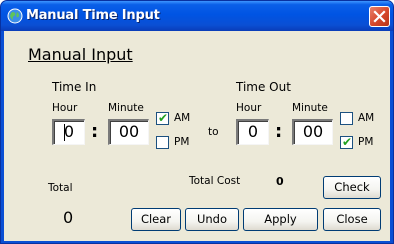  Describe the element at coordinates (249, 108) in the screenshot. I see `time-out-hour-label: Hour` at that location.